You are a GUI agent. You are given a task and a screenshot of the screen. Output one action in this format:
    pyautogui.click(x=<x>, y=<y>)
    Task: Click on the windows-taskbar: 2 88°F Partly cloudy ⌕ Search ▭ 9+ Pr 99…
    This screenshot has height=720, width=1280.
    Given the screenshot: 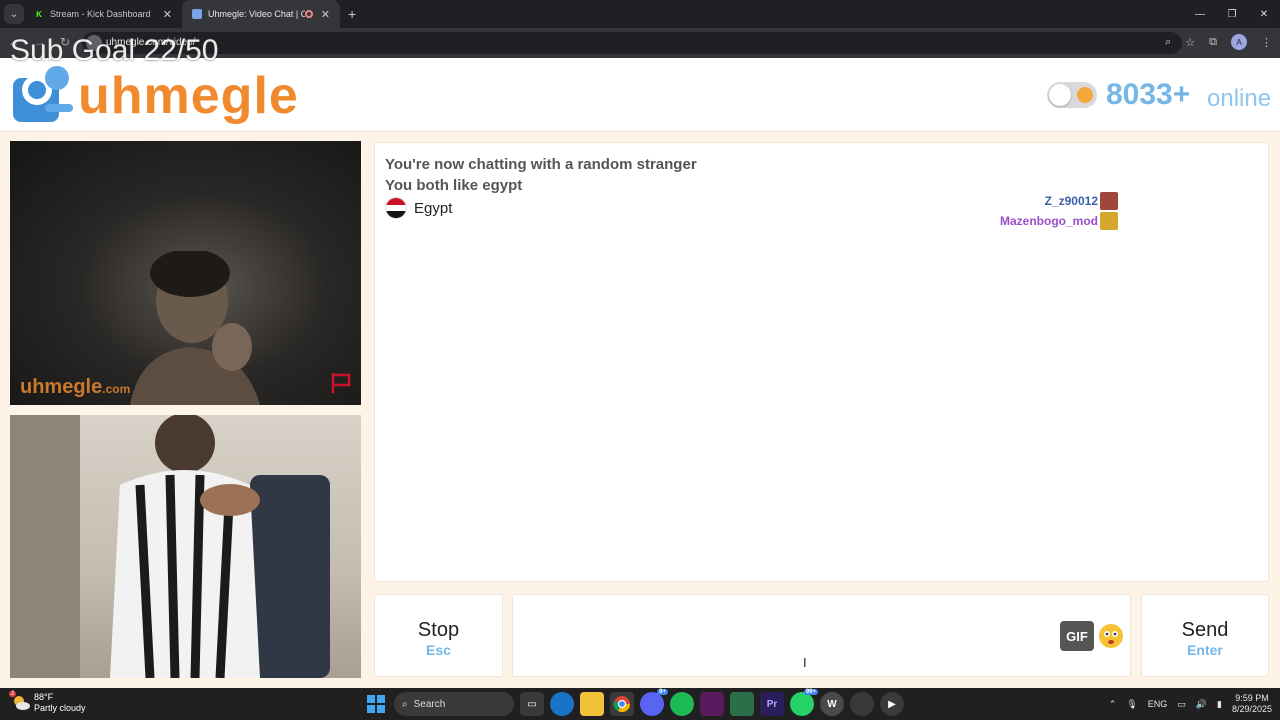 What is the action you would take?
    pyautogui.click(x=640, y=704)
    